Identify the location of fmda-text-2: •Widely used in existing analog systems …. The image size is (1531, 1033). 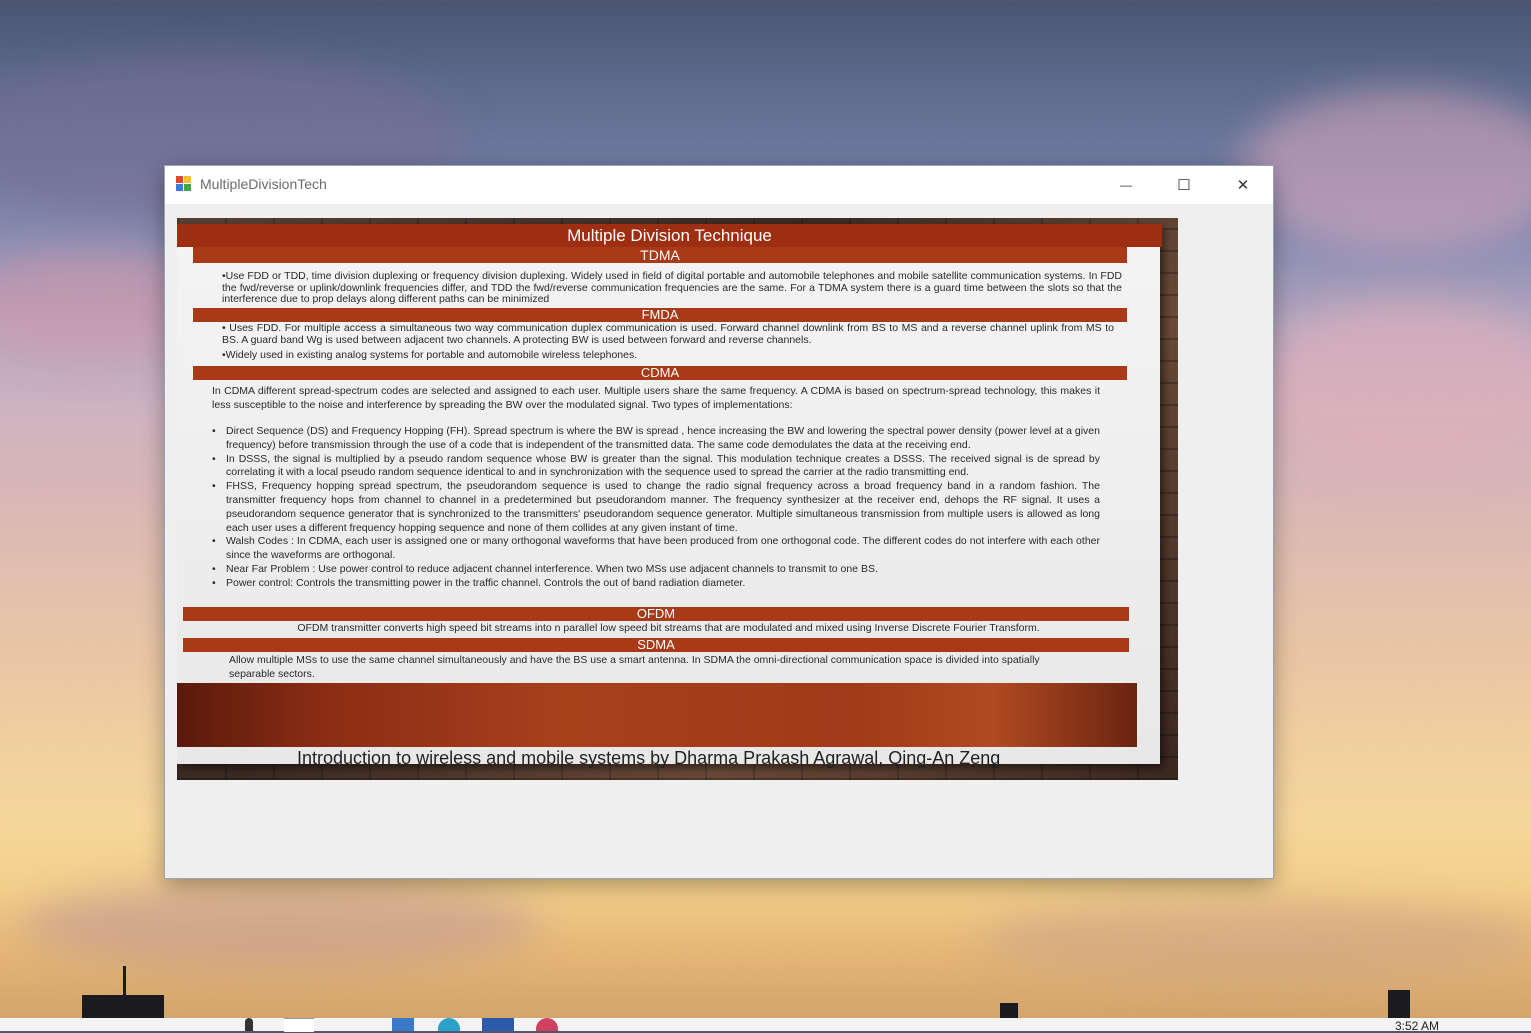
(430, 355).